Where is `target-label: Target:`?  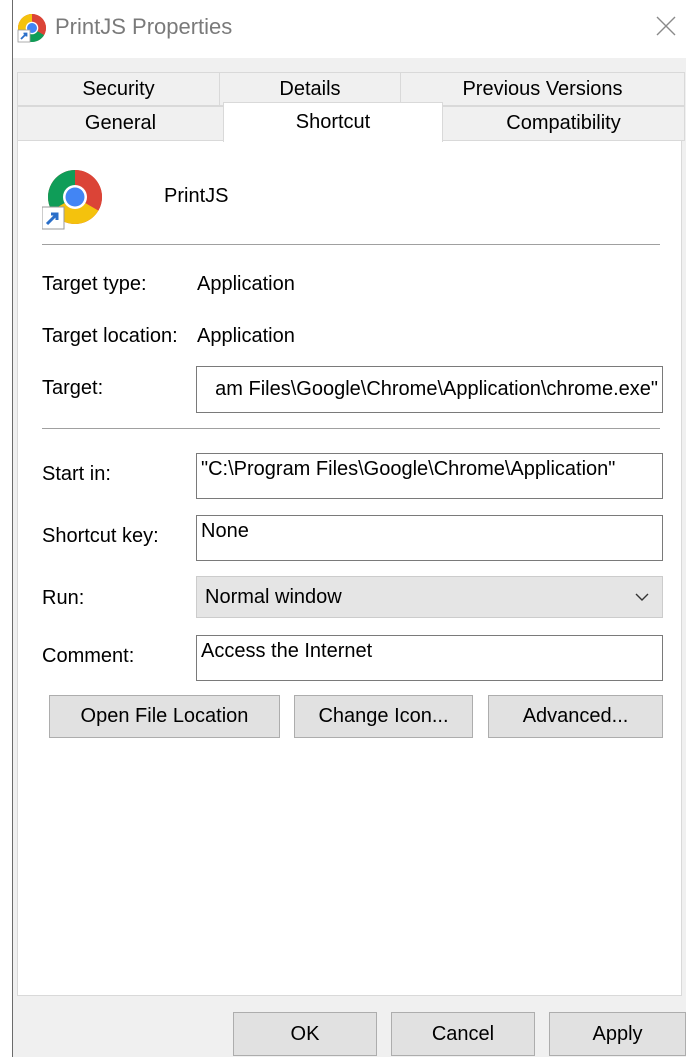 target-label: Target: is located at coordinates (73, 388).